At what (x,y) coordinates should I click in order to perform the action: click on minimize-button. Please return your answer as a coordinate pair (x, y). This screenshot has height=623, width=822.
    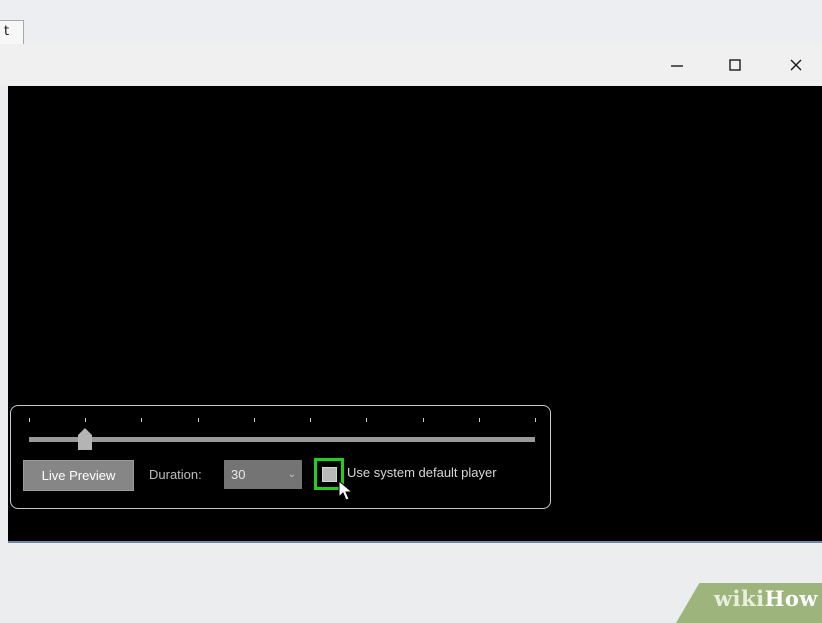
    Looking at the image, I should click on (677, 65).